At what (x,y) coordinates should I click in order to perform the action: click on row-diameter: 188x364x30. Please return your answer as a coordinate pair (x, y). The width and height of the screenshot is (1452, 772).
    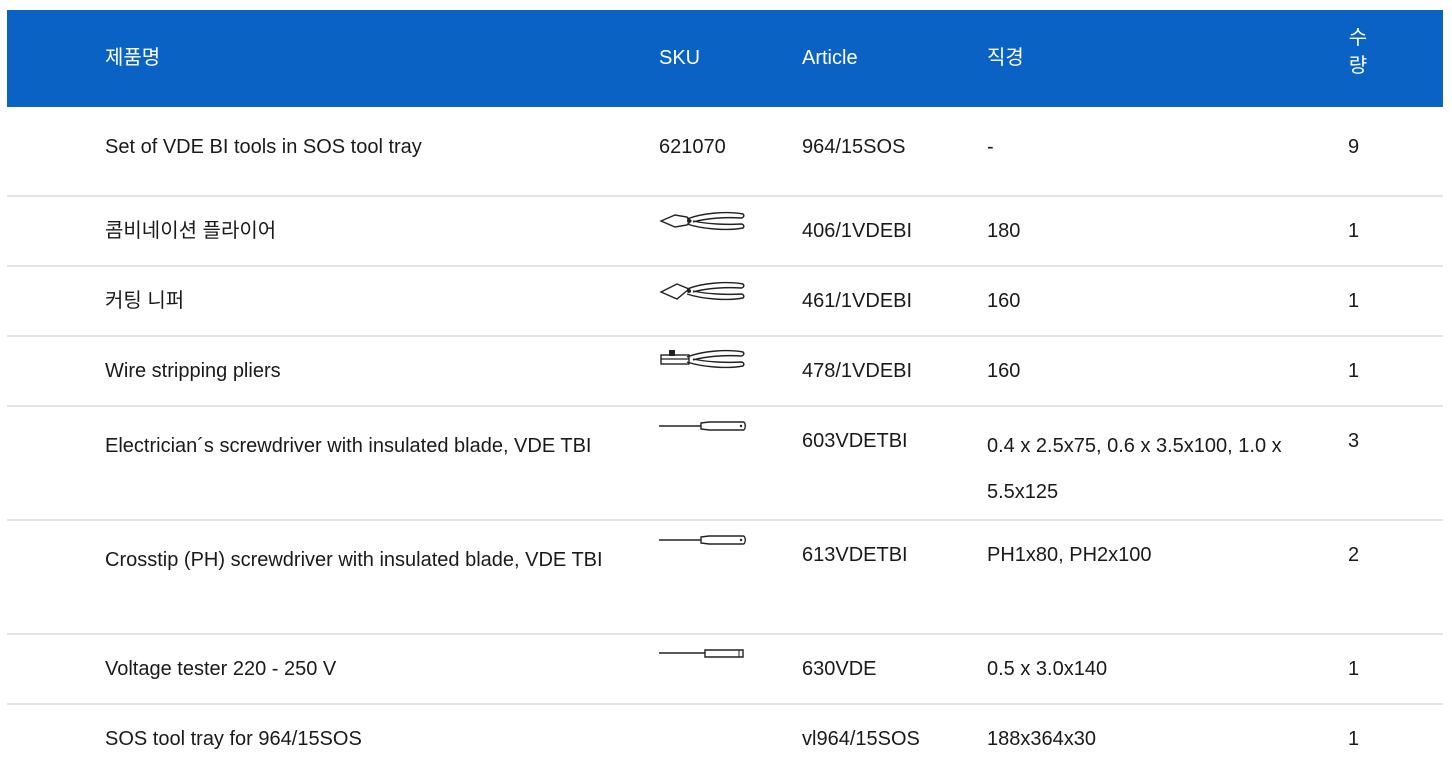
    Looking at the image, I should click on (1041, 739).